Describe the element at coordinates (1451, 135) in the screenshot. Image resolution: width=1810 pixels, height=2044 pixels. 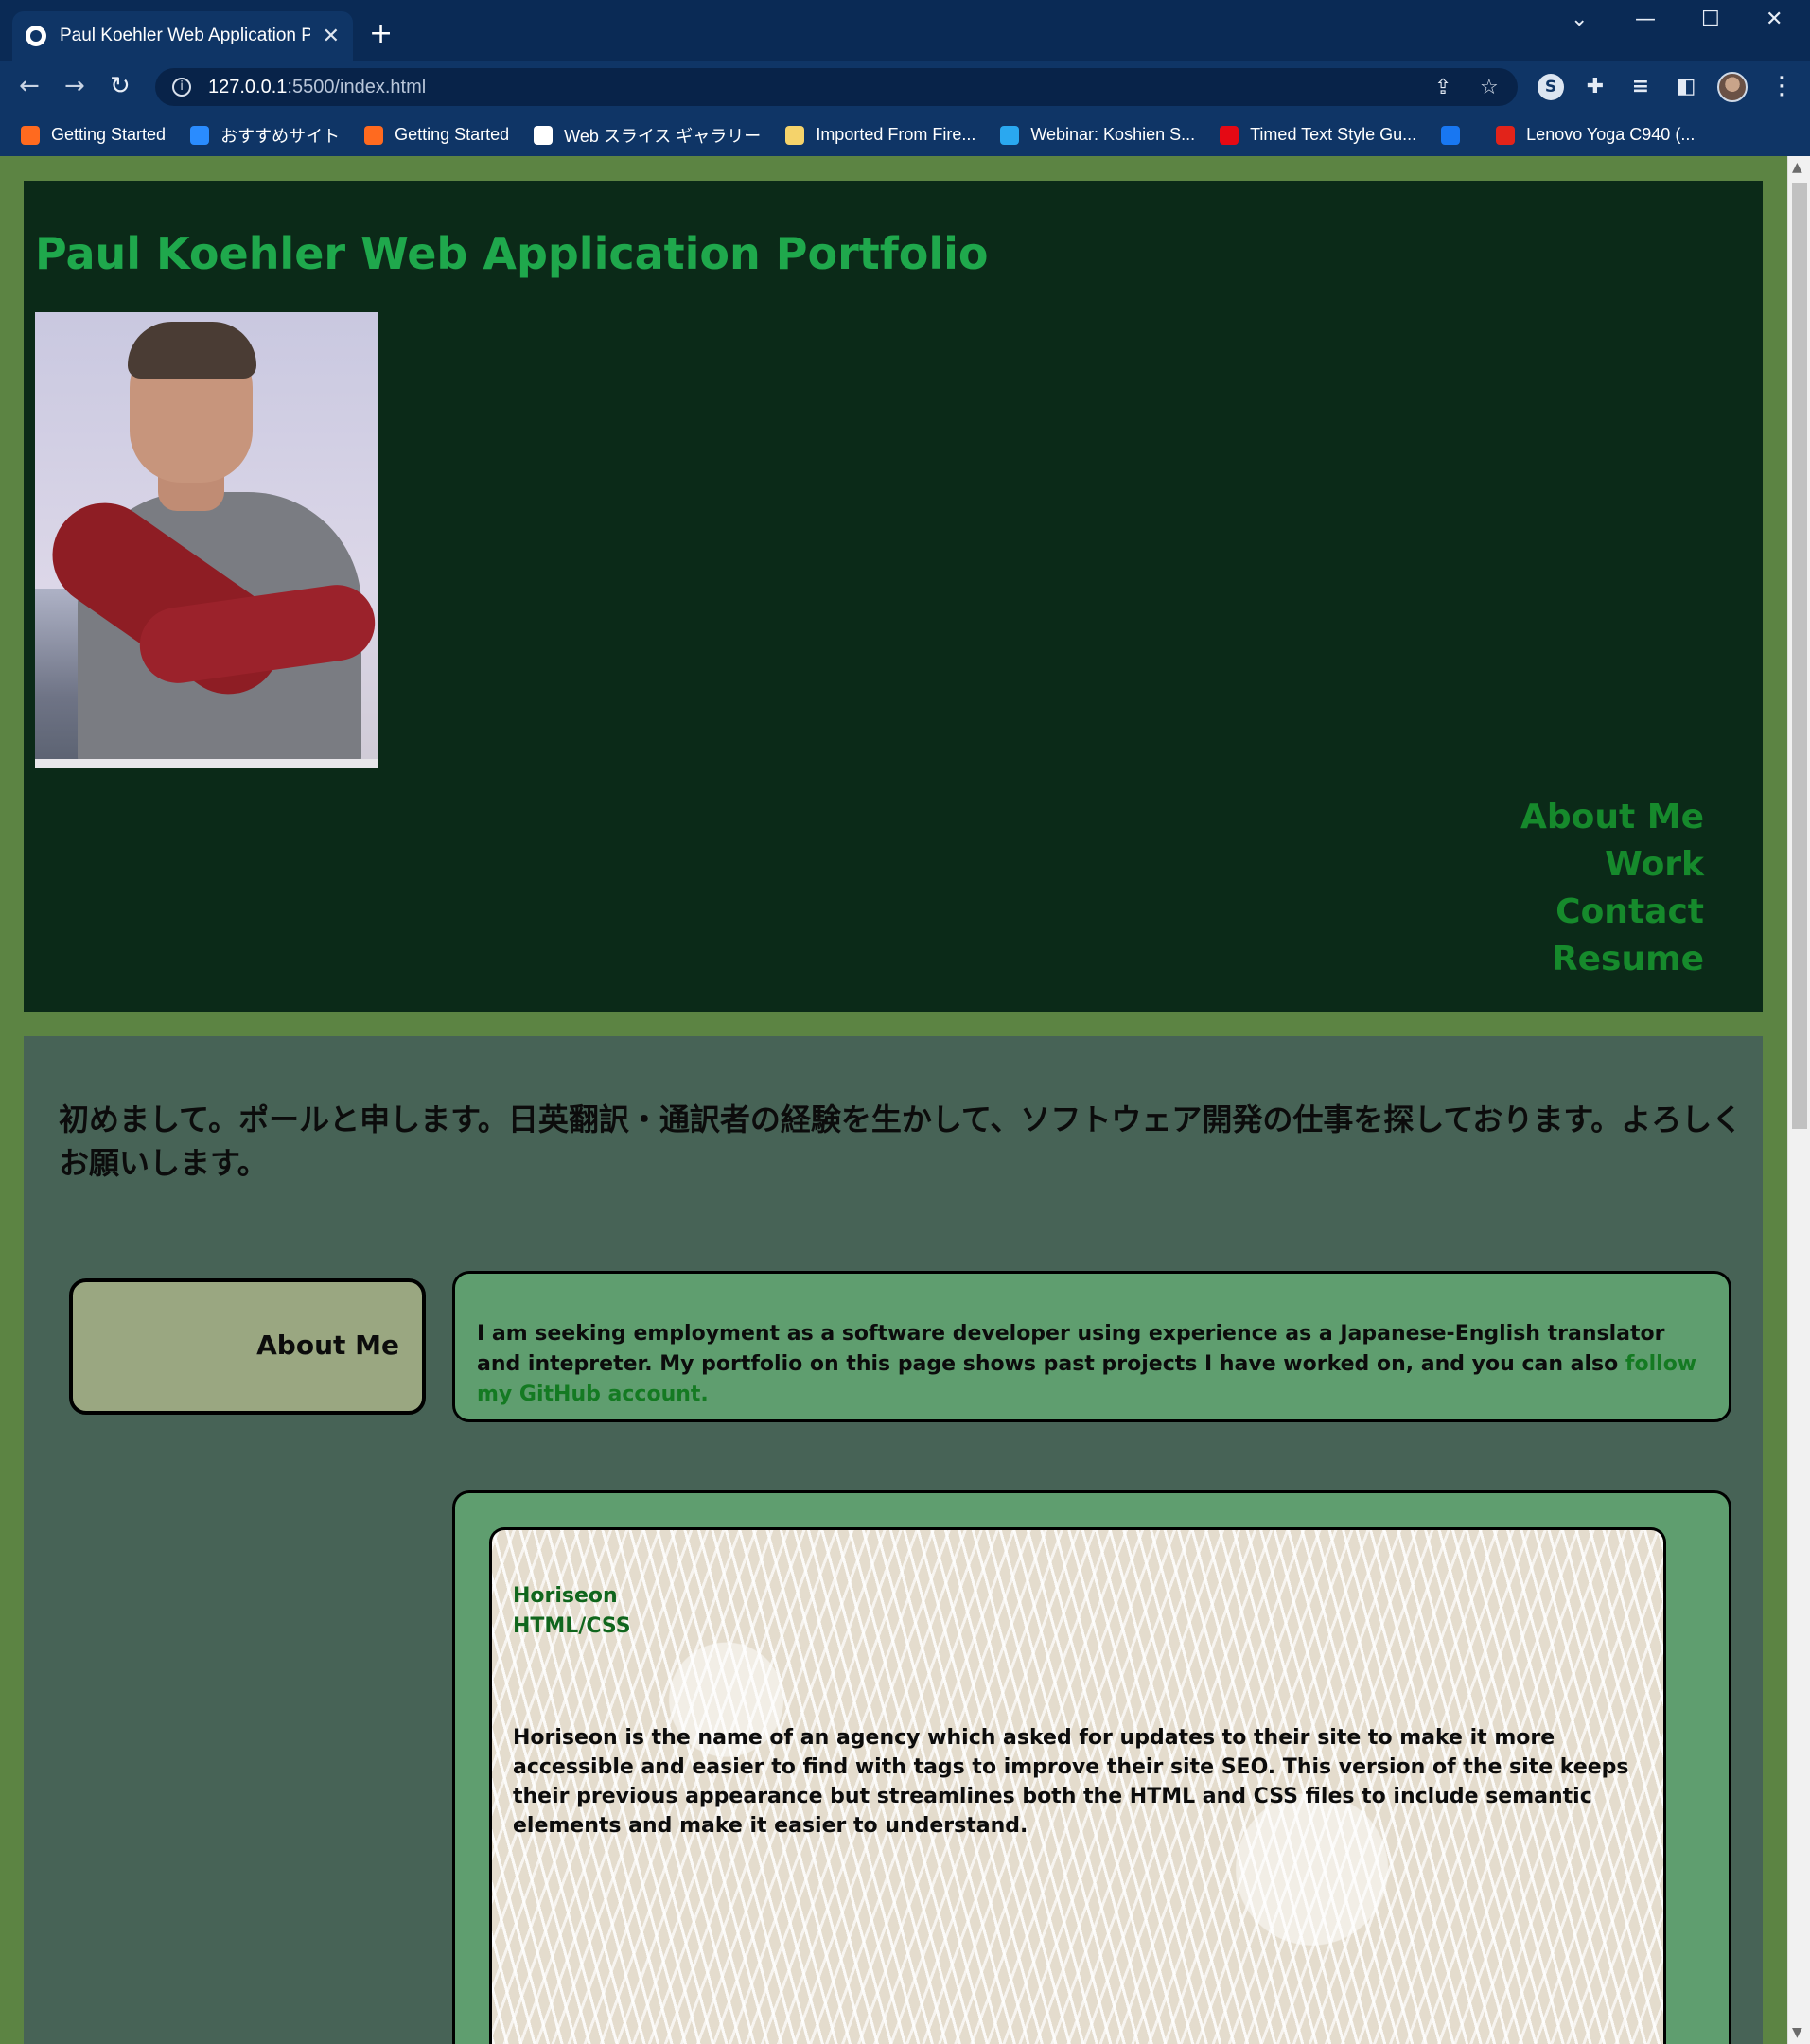
I see `facebook-icon` at that location.